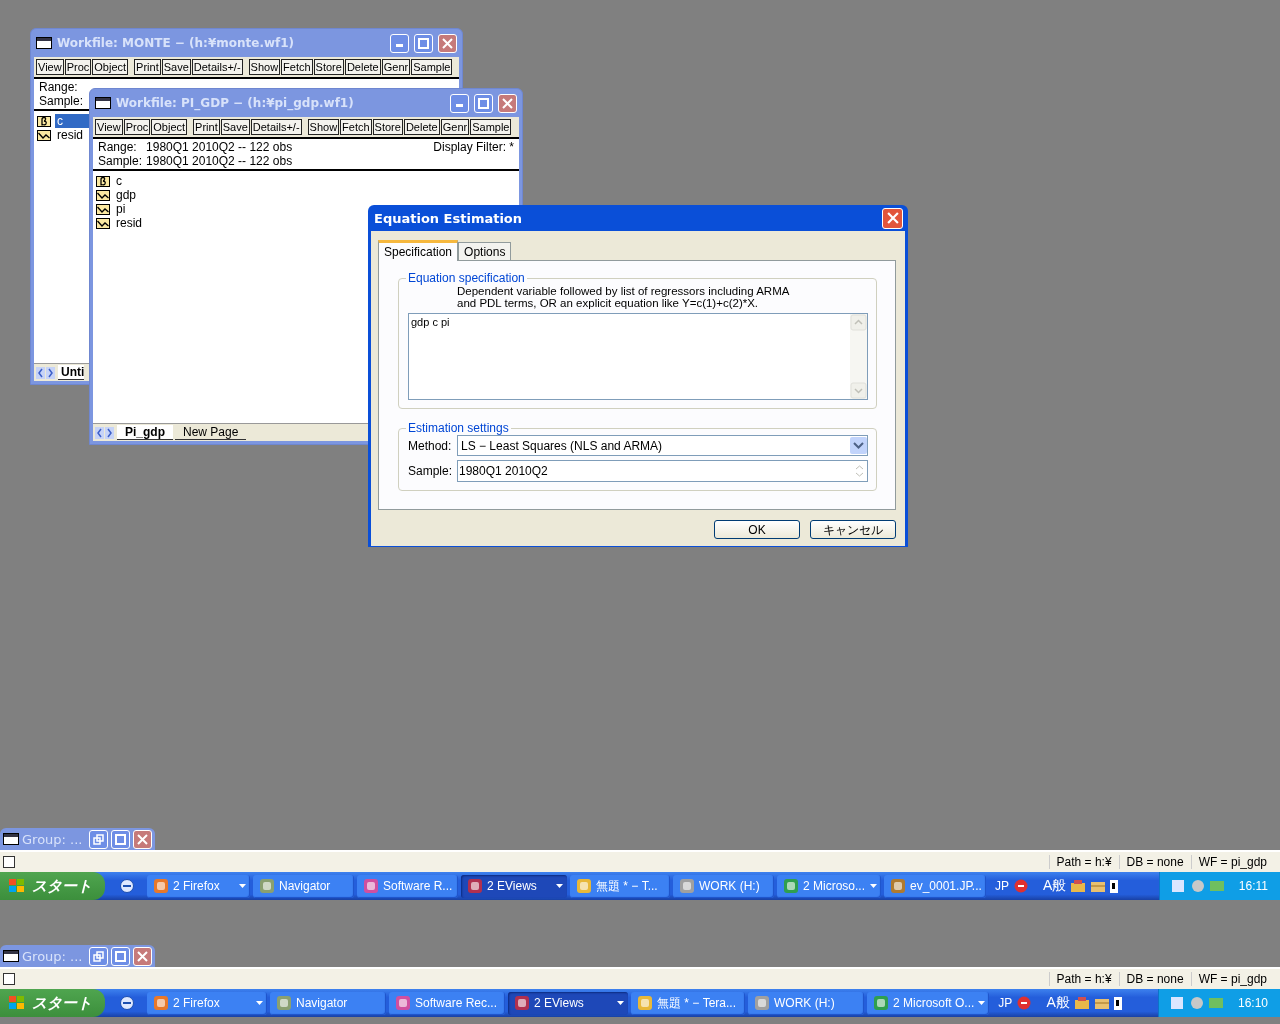 The width and height of the screenshot is (1280, 1024). I want to click on scroll-down-icon, so click(858, 390).